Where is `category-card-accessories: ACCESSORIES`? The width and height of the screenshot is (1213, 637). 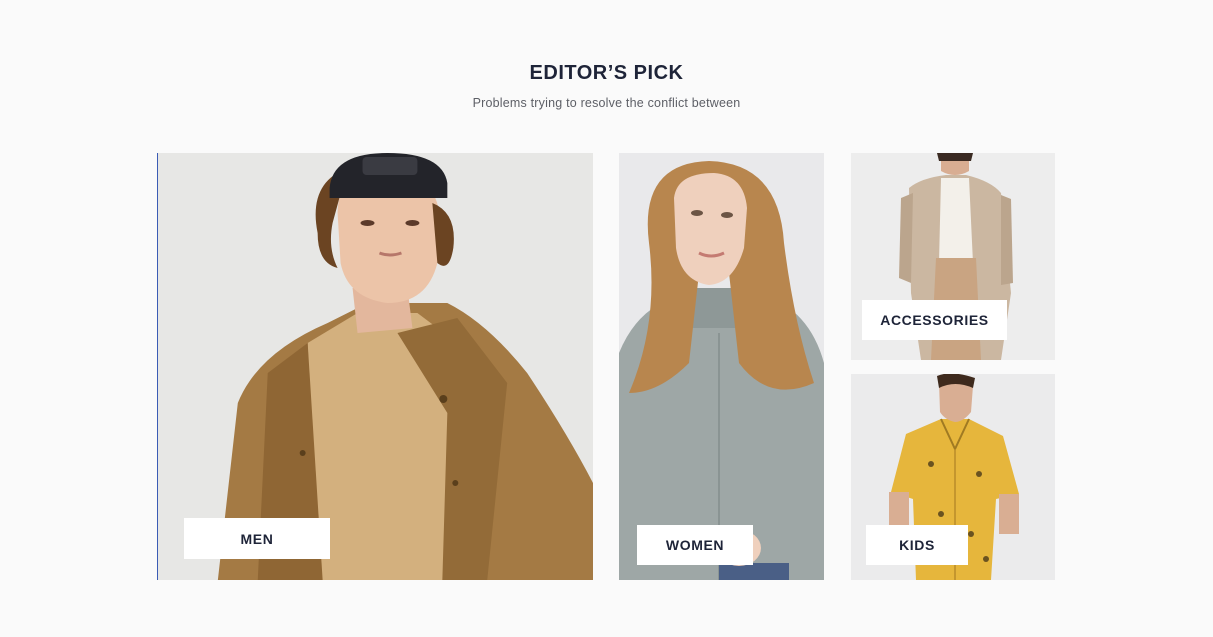
category-card-accessories: ACCESSORIES is located at coordinates (953, 256).